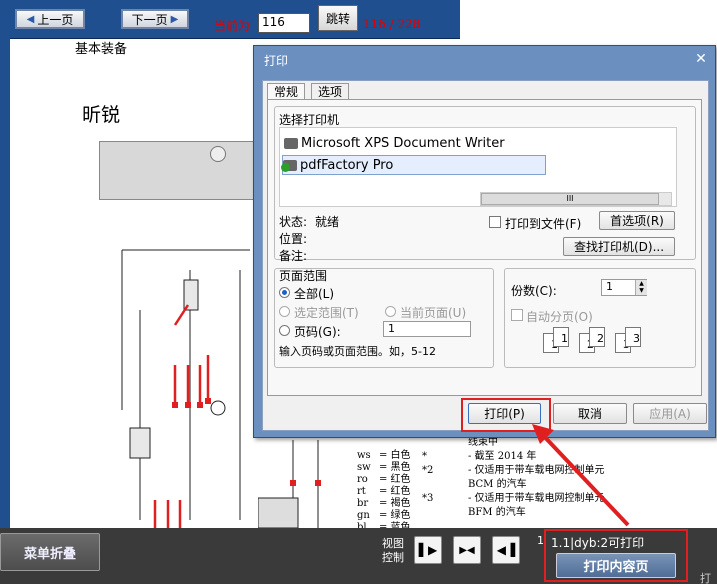  What do you see at coordinates (641, 287) in the screenshot?
I see `copies-spinner: ▲ ▼` at bounding box center [641, 287].